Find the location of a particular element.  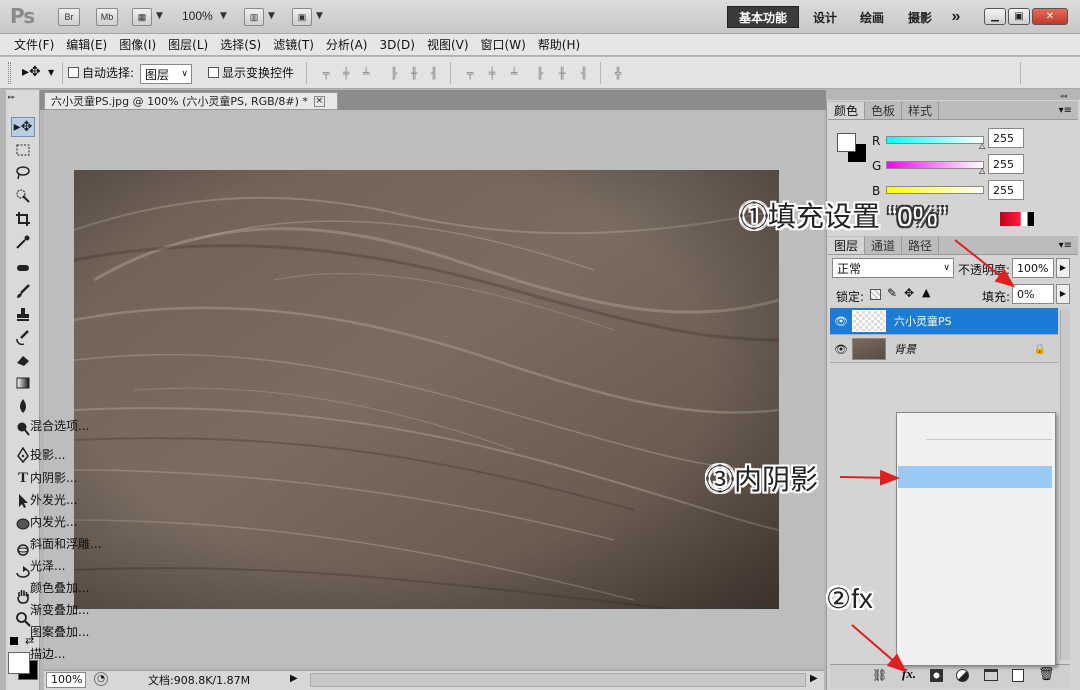

move-tool-preset-icon: ▸✥ is located at coordinates (31, 72).